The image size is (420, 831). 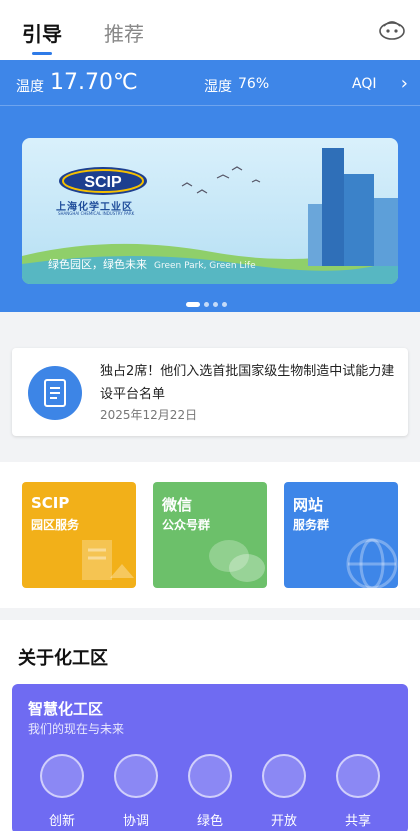 What do you see at coordinates (66, 709) in the screenshot?
I see `card-title: 智慧化工区` at bounding box center [66, 709].